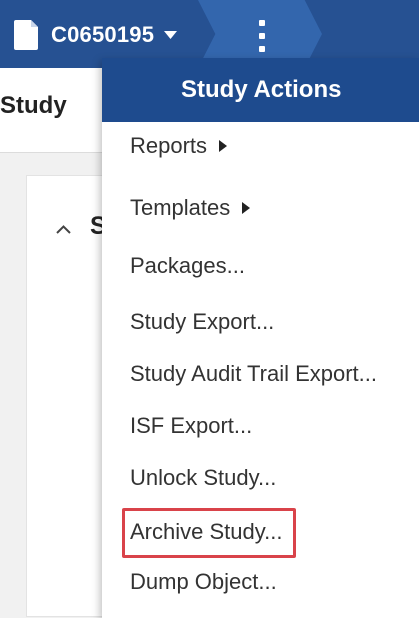 Image resolution: width=419 pixels, height=618 pixels. Describe the element at coordinates (169, 145) in the screenshot. I see `menu-item-label: Reports` at that location.